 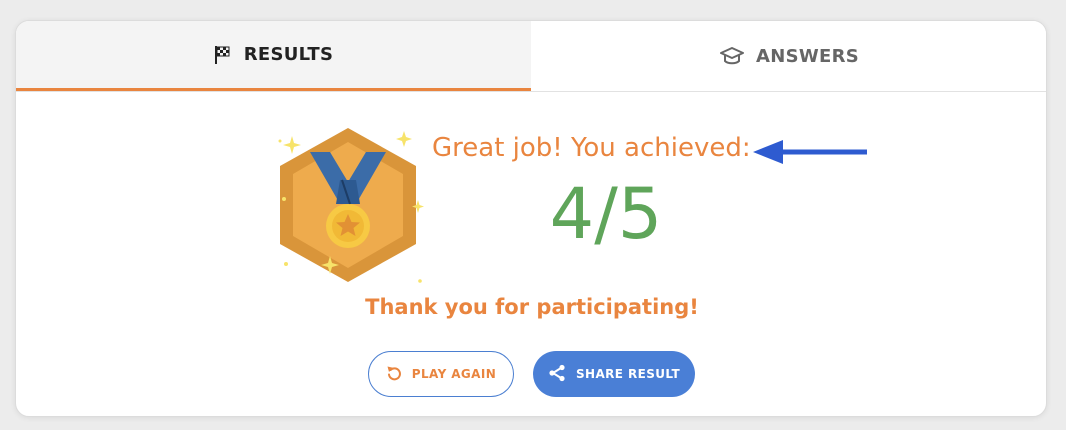 I want to click on annotation-arrow-icon, so click(x=810, y=152).